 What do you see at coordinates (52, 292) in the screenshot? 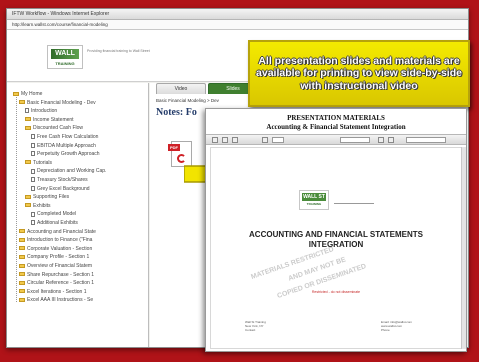
I see `sidebar-tree-item: Excel Iterations - Section 1` at bounding box center [52, 292].